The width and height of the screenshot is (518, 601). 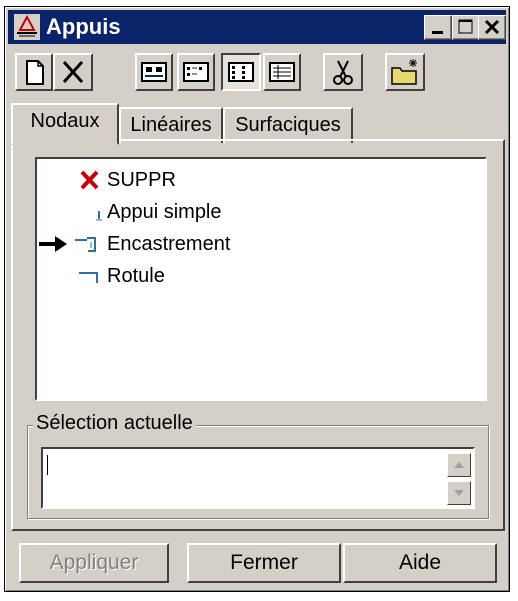 I want to click on arrow-right-icon, so click(x=53, y=244).